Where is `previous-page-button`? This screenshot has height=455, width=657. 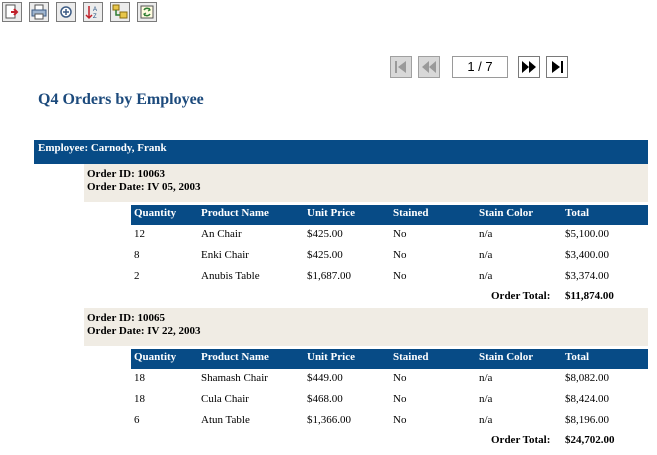
previous-page-button is located at coordinates (429, 67).